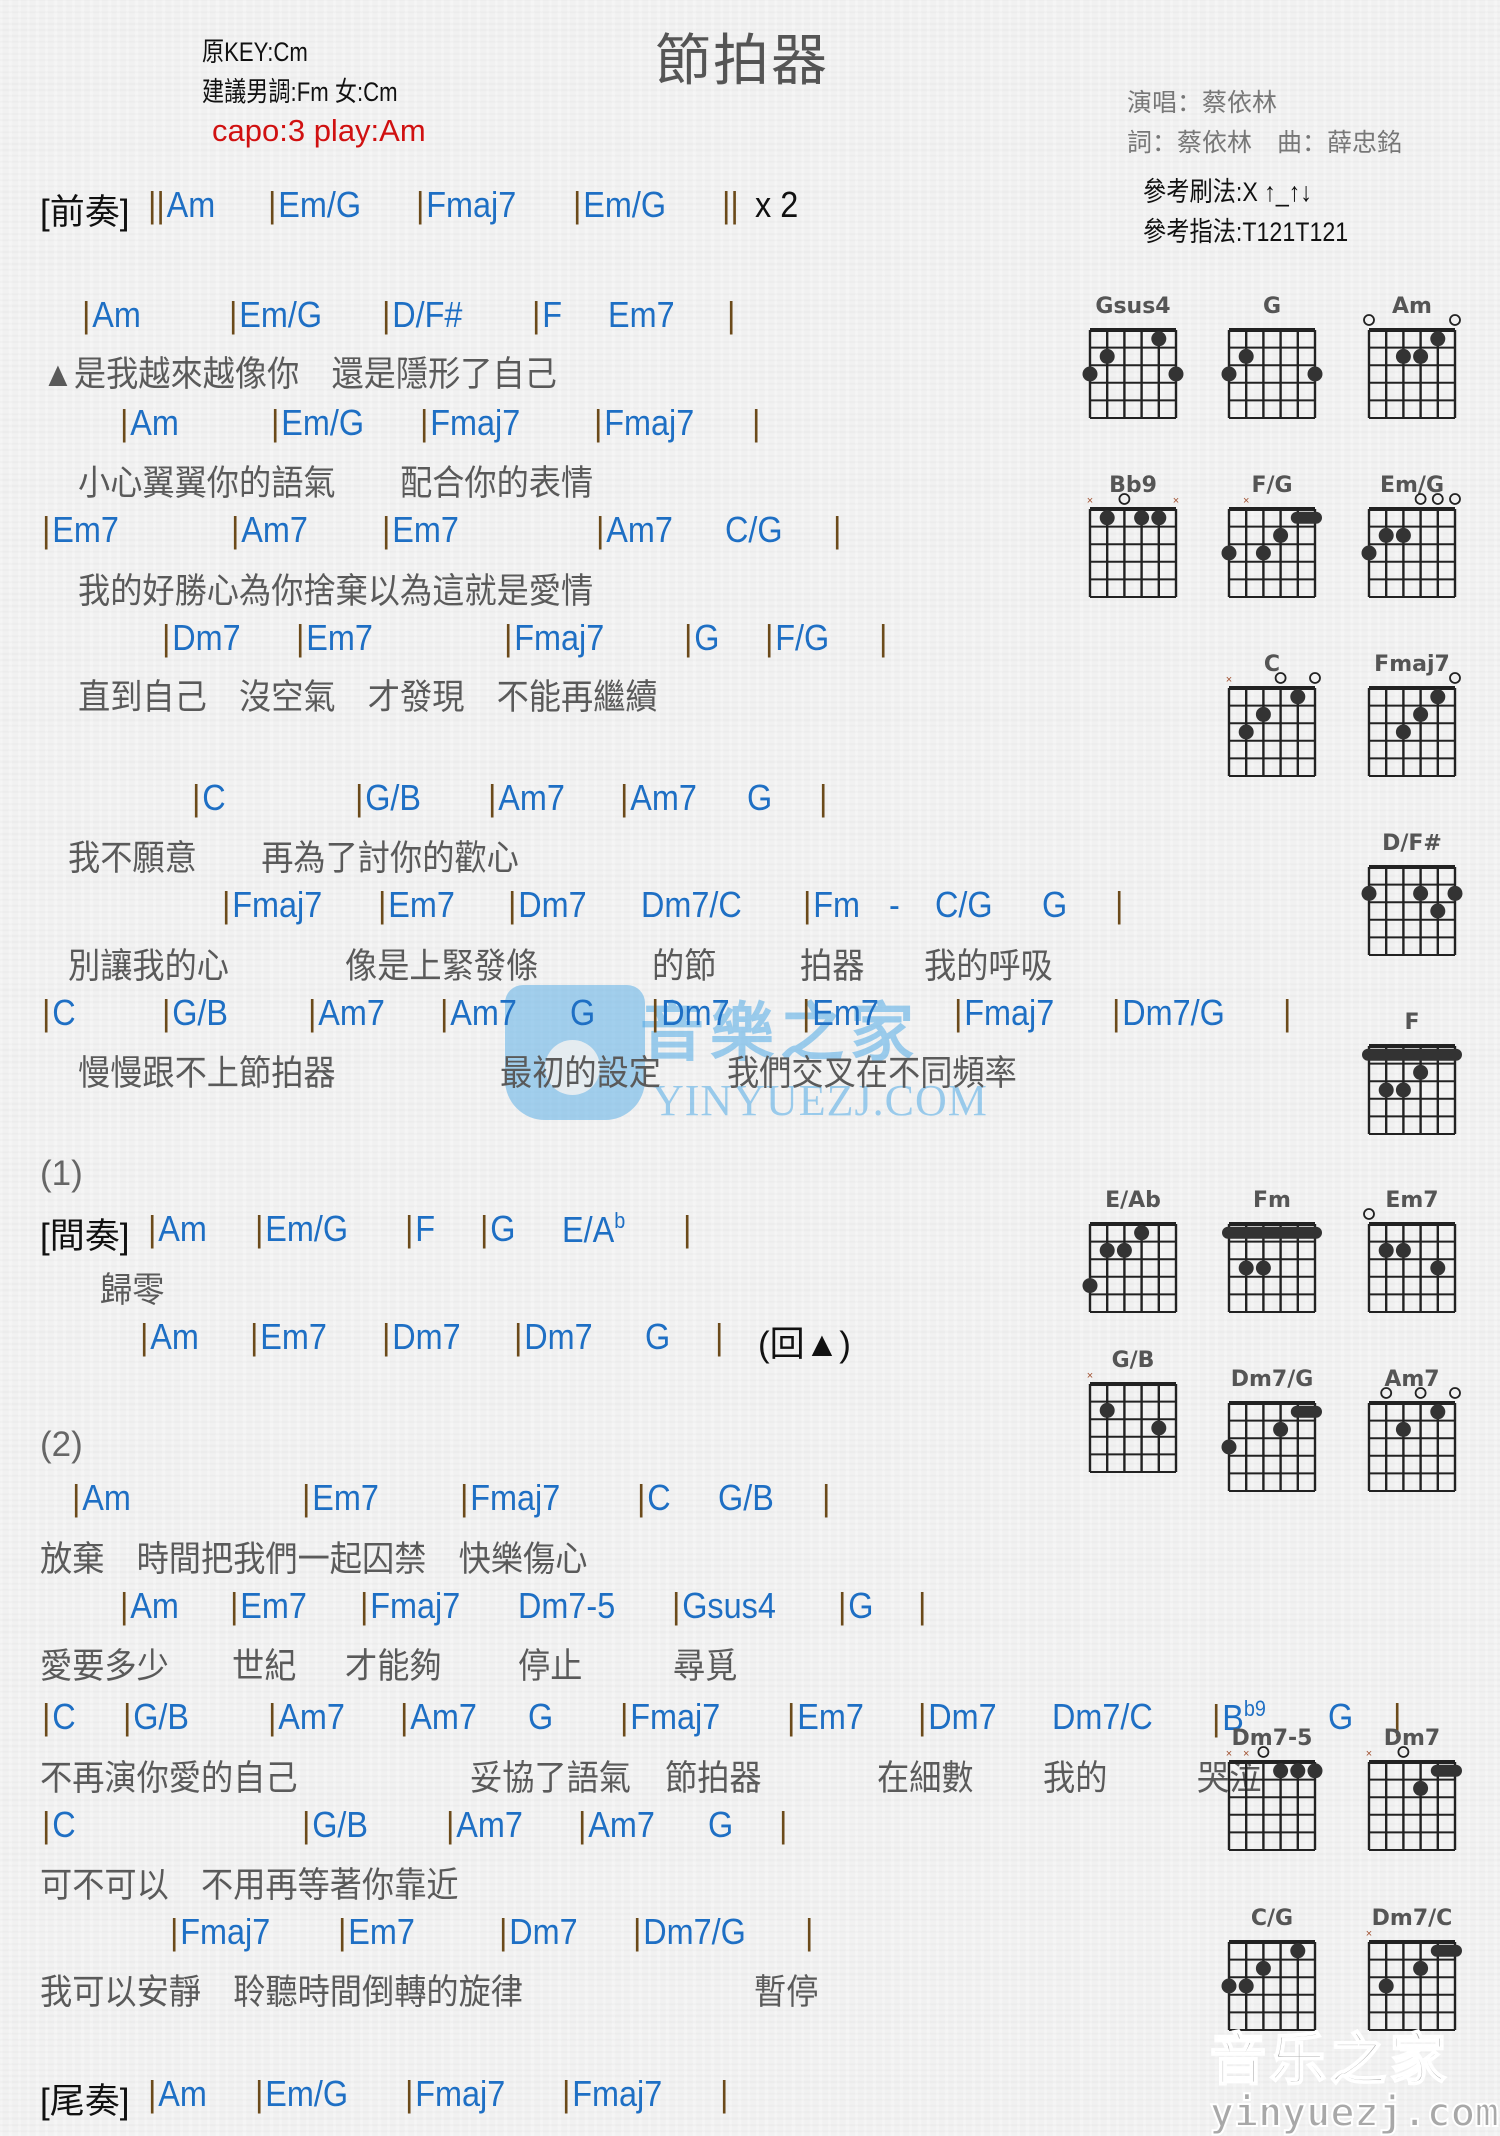  Describe the element at coordinates (200, 1012) in the screenshot. I see `chord-name: G/B` at that location.